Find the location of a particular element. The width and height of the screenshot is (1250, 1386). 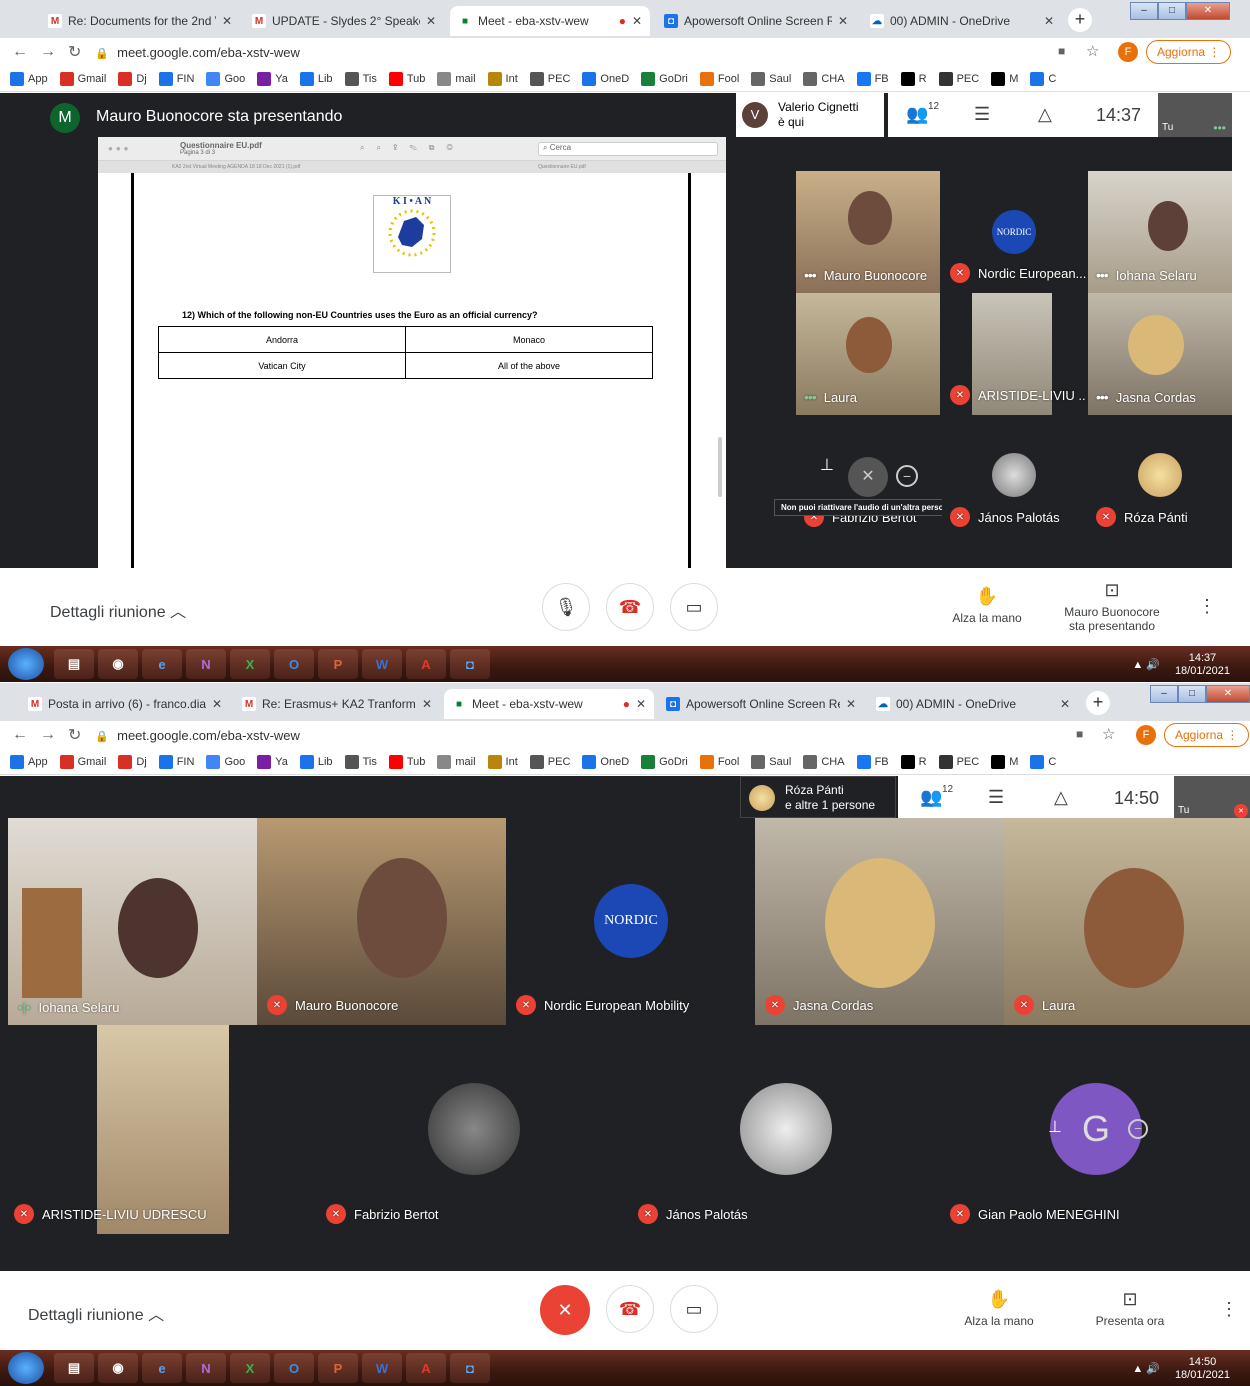

present-now-button: ⊡ Presenta ora is located at coordinates (1130, 1308).